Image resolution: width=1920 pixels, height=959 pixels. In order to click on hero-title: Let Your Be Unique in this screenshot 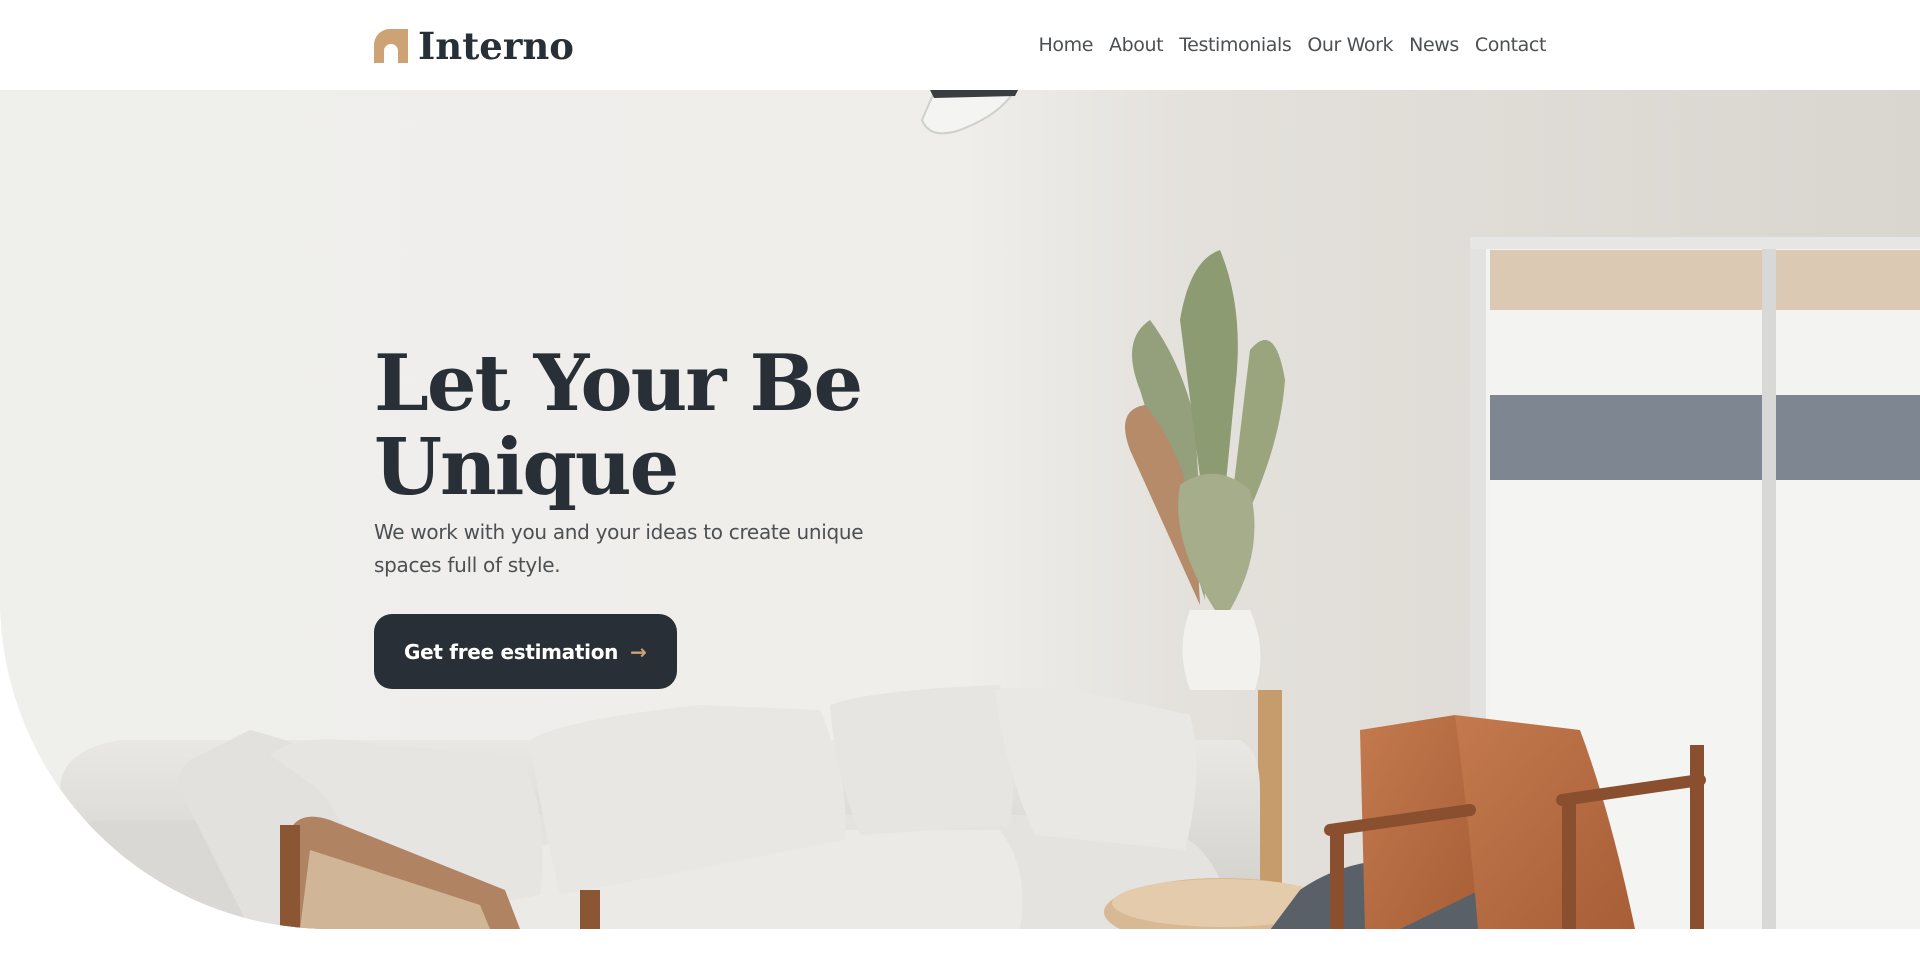, I will do `click(674, 426)`.